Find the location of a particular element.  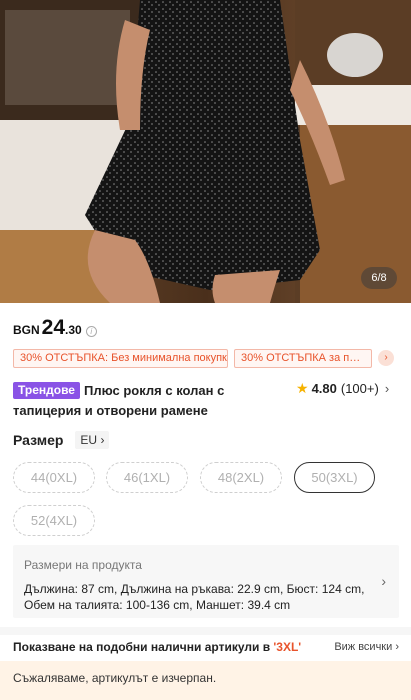

measure-key: Обем на талията: is located at coordinates (73, 605).